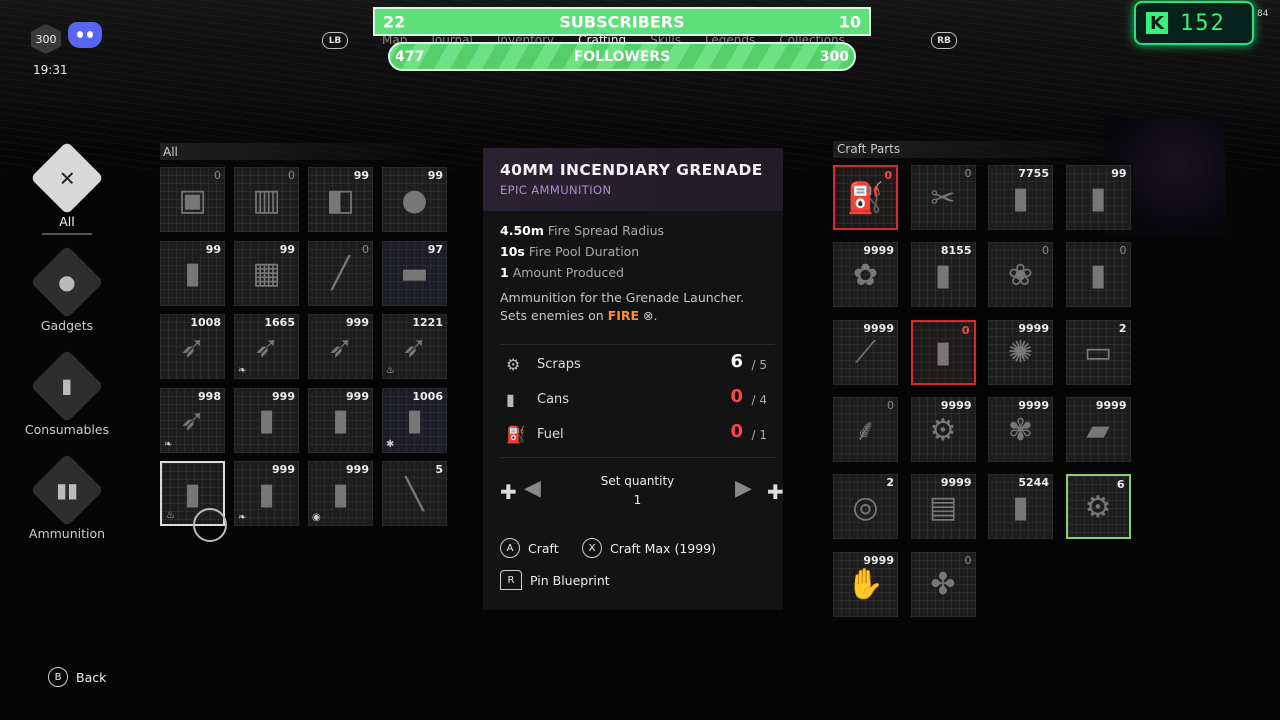 This screenshot has height=720, width=1280. I want to click on quantity-selector: ✚ ◀ Set quantity 1 ▶ ✚, so click(642, 492).